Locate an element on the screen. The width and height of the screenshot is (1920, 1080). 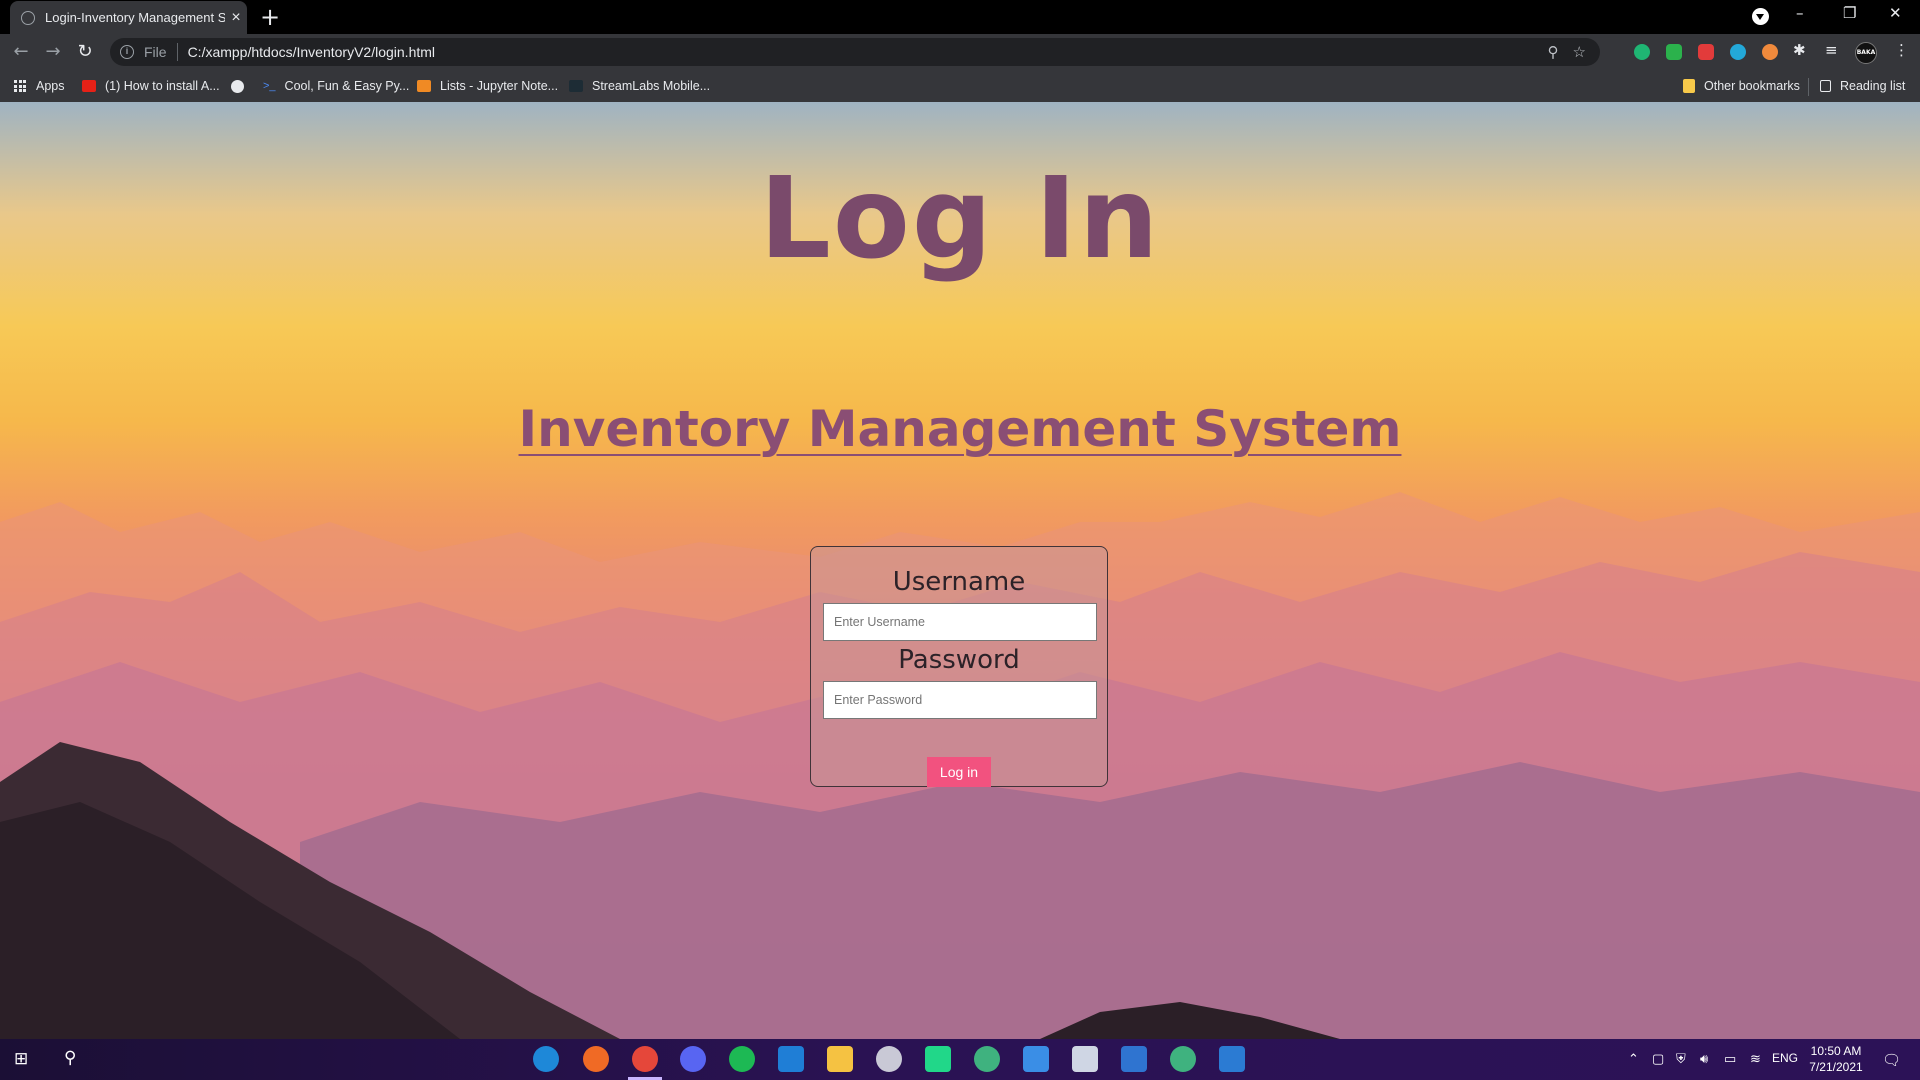
restore-button: ❐ is located at coordinates (1849, 13).